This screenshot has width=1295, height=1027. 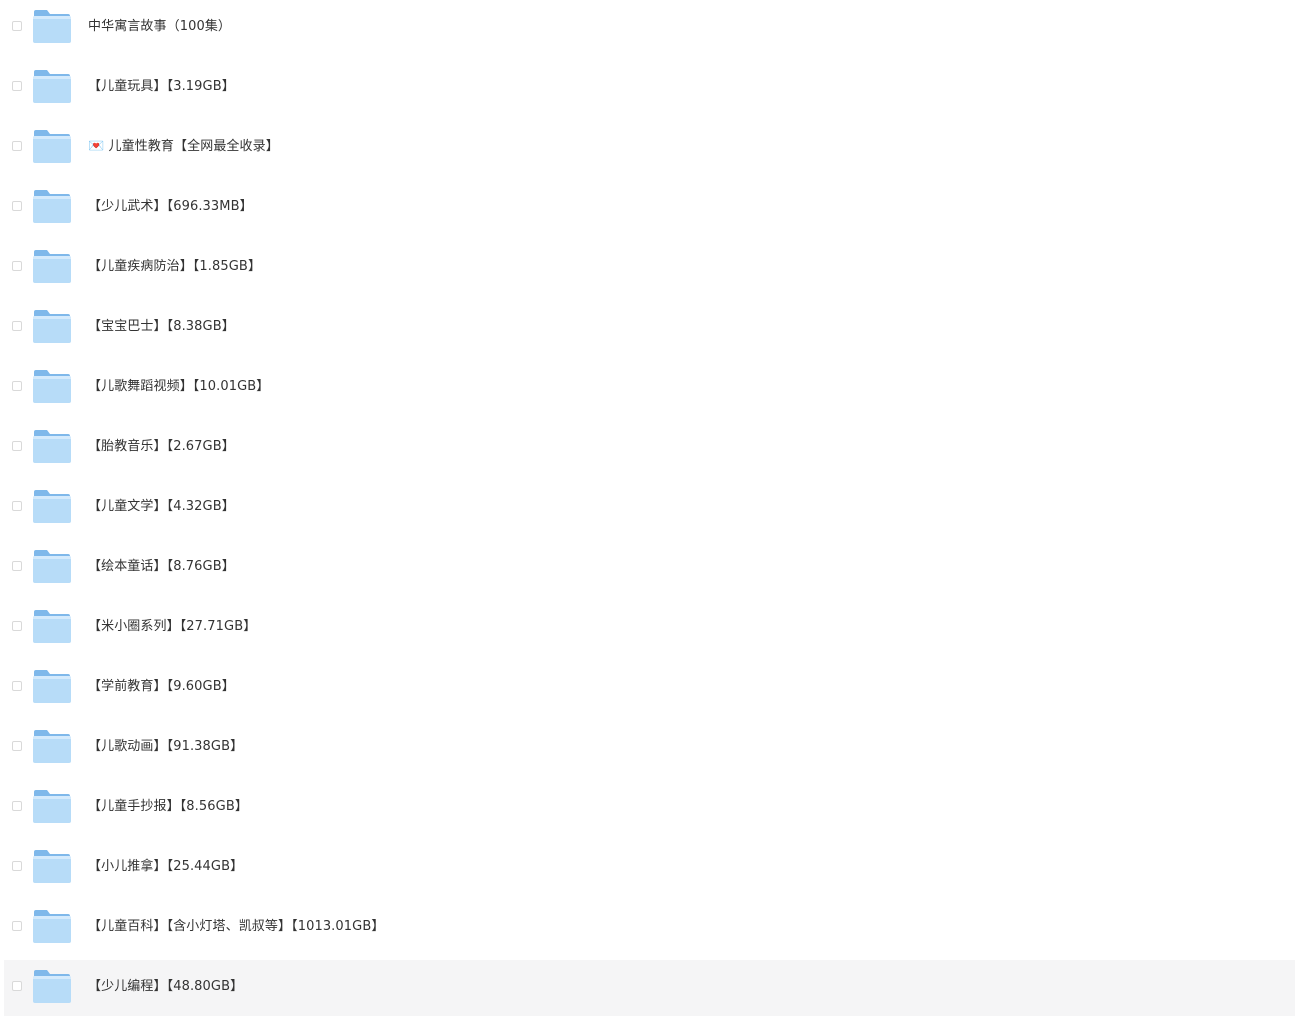 I want to click on file-name: 【胎教音乐】【2.67GB】, so click(x=161, y=447).